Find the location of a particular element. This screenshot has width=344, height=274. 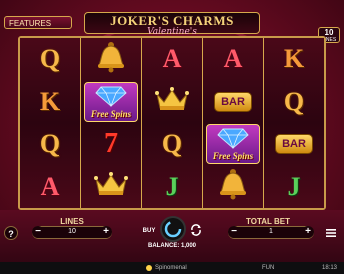

total-bet-value: 1 is located at coordinates (271, 231).